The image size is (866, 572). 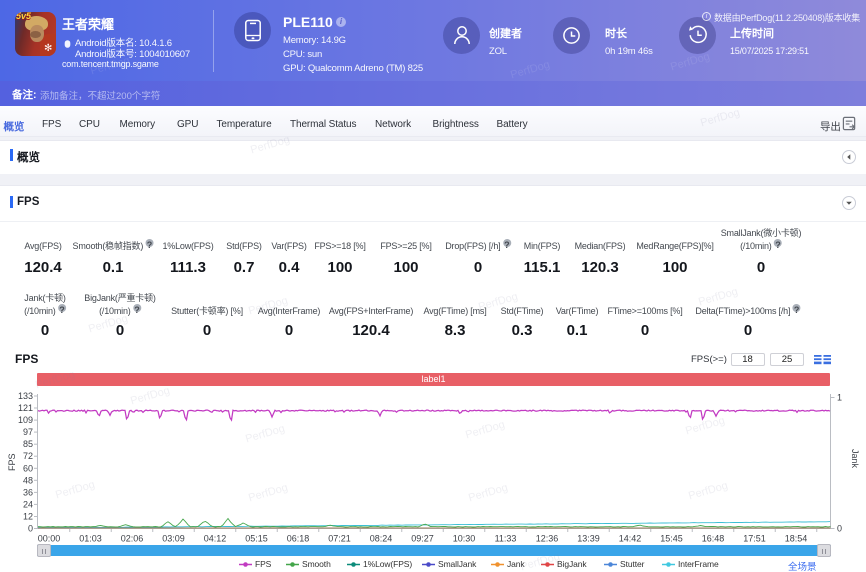 What do you see at coordinates (28, 444) in the screenshot?
I see `svg-text: 85` at bounding box center [28, 444].